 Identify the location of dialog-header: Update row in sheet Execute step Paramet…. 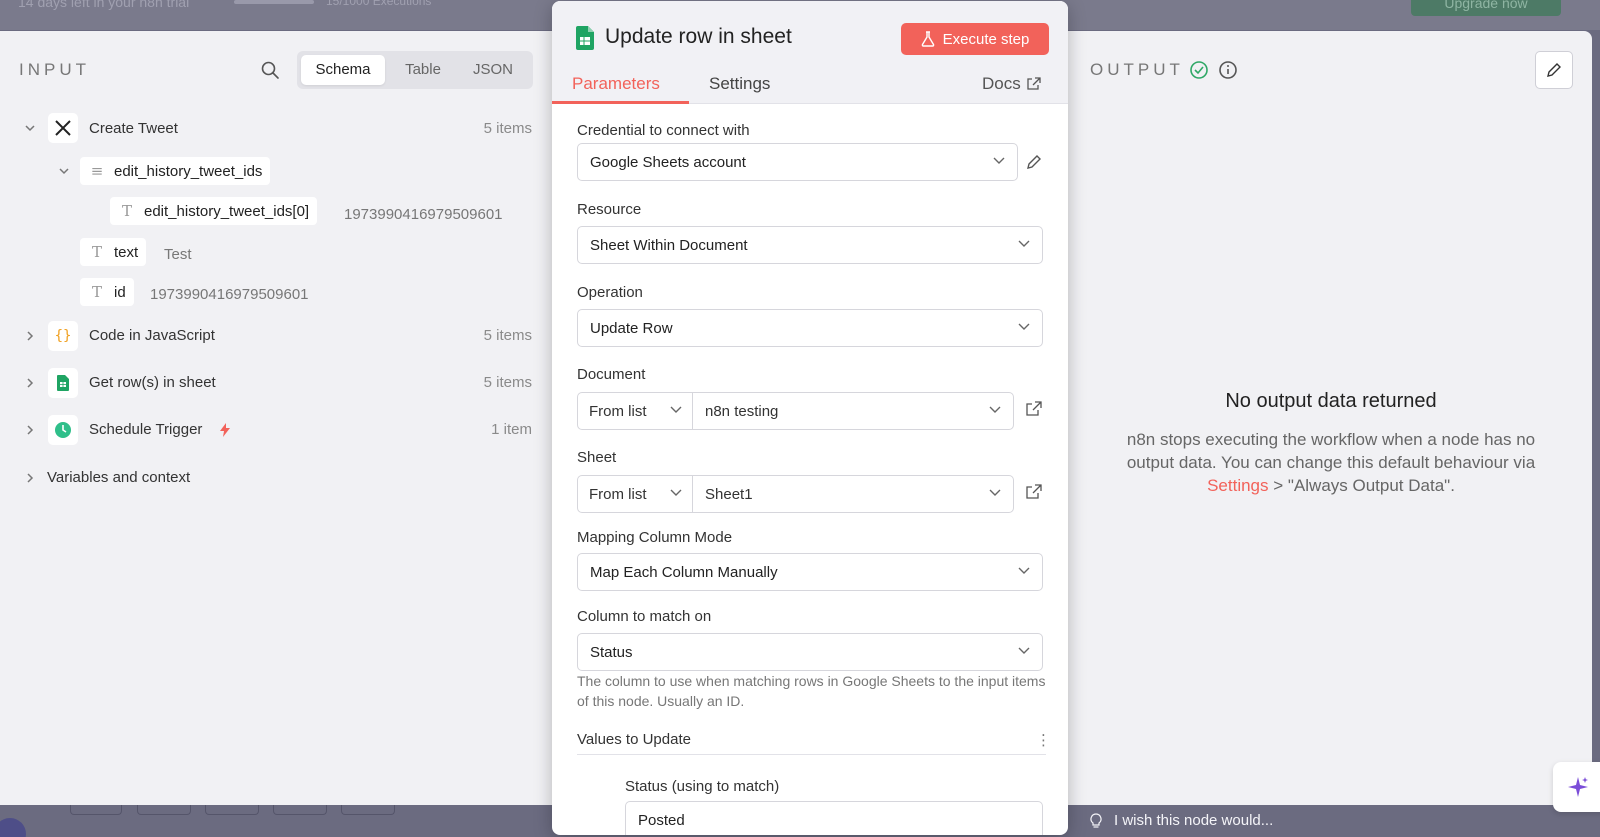
(810, 52).